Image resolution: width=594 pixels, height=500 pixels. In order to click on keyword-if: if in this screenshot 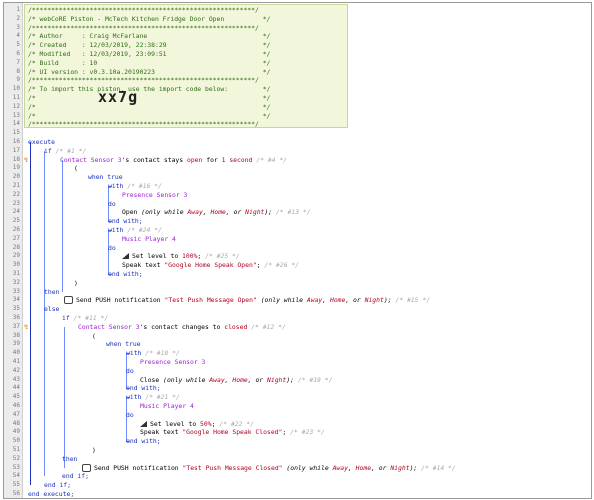, I will do `click(48, 150)`.